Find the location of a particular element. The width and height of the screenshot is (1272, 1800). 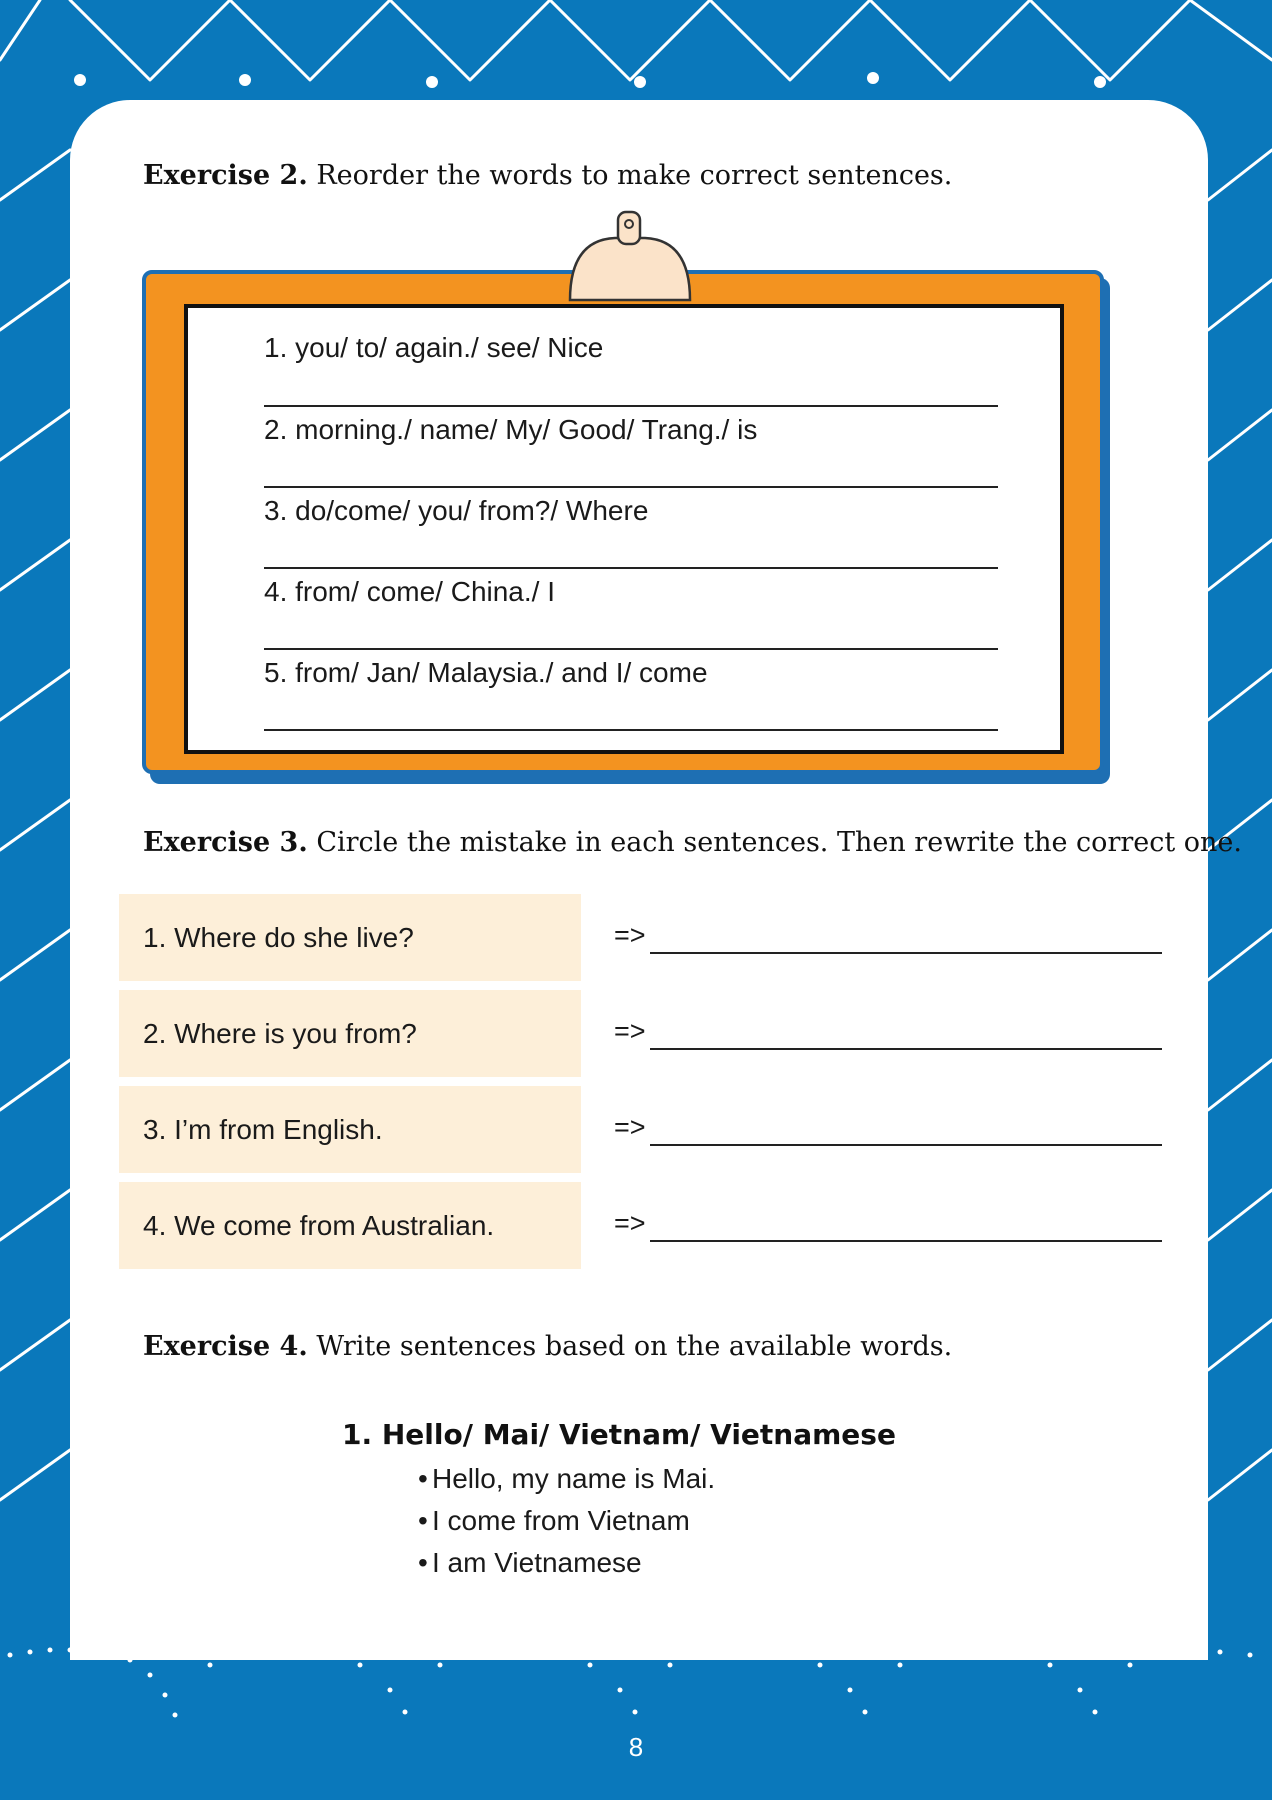

exercise4-label: Exercise 4. is located at coordinates (225, 1346).